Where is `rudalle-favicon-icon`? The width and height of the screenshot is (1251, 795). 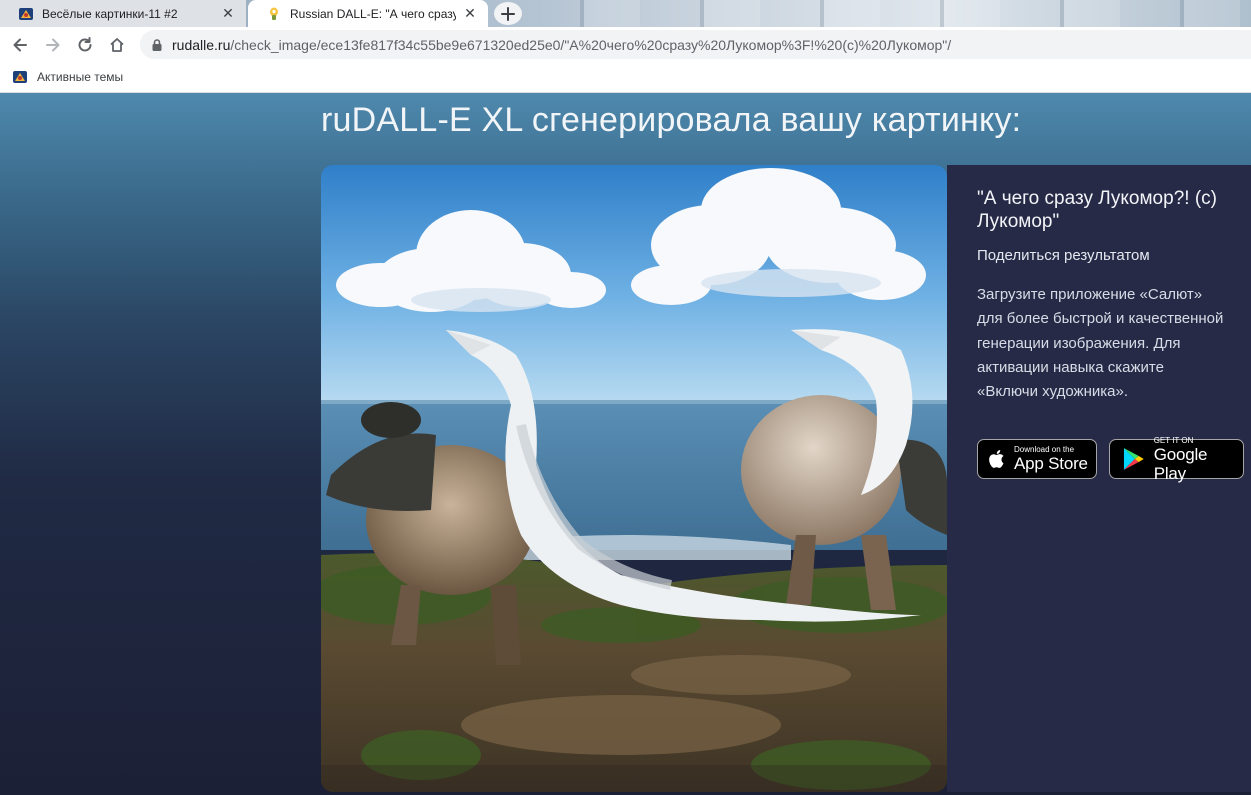 rudalle-favicon-icon is located at coordinates (274, 13).